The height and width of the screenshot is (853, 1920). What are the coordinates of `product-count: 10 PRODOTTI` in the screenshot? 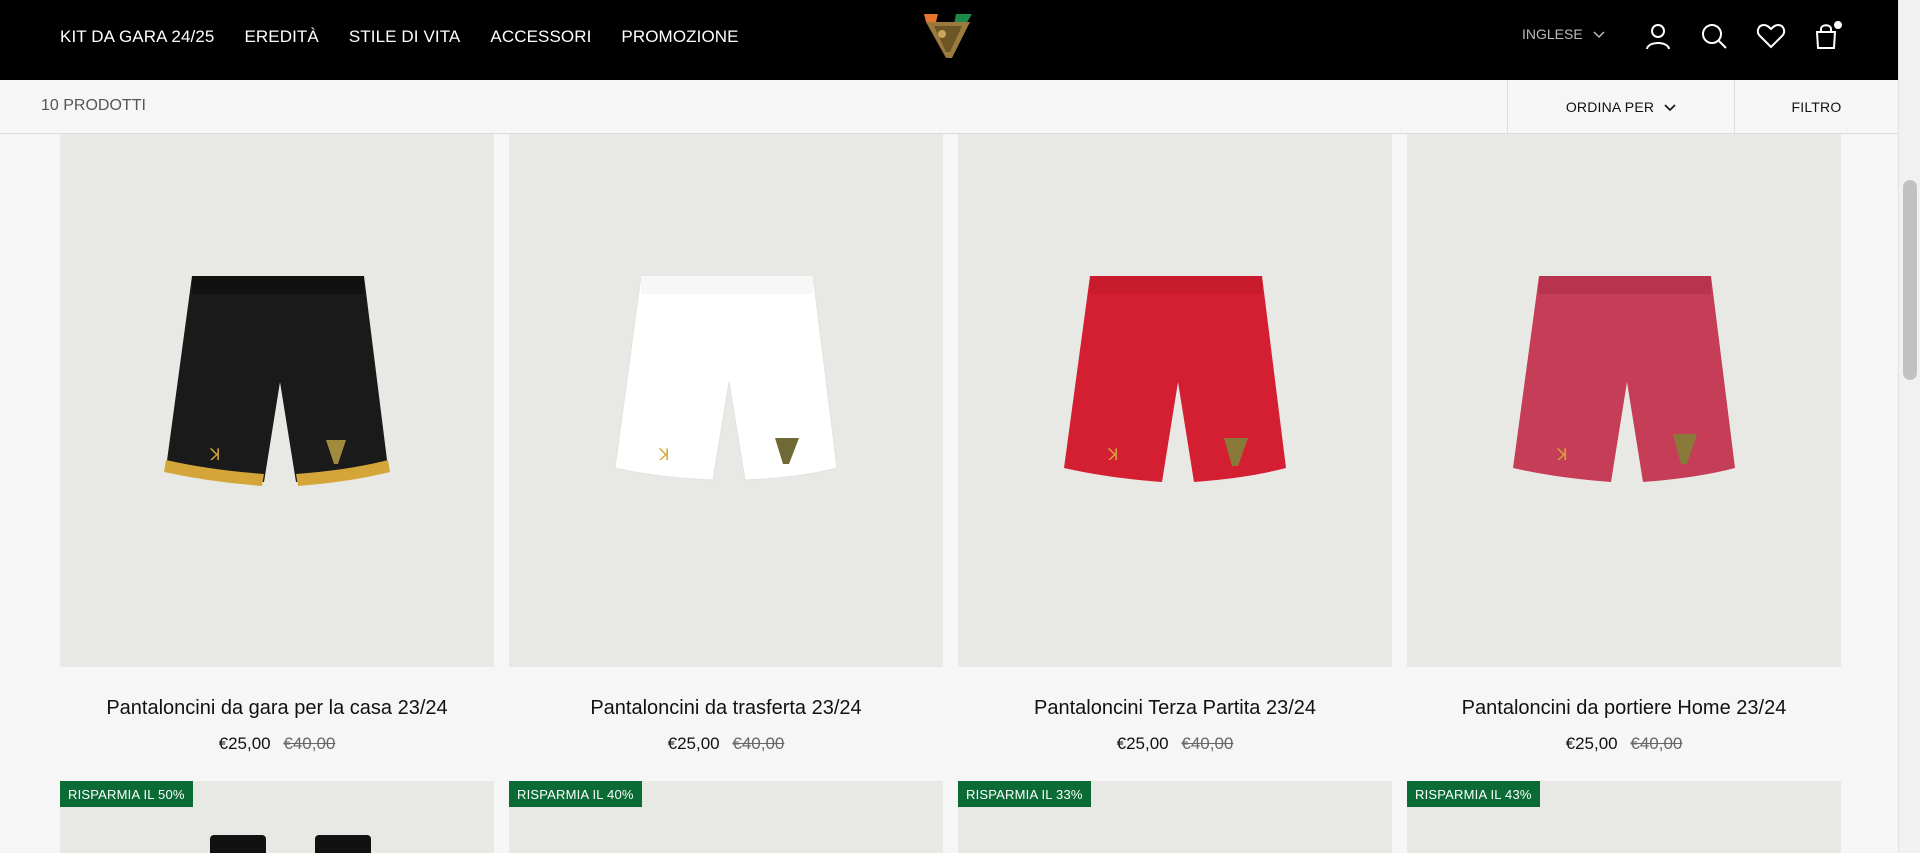 It's located at (93, 105).